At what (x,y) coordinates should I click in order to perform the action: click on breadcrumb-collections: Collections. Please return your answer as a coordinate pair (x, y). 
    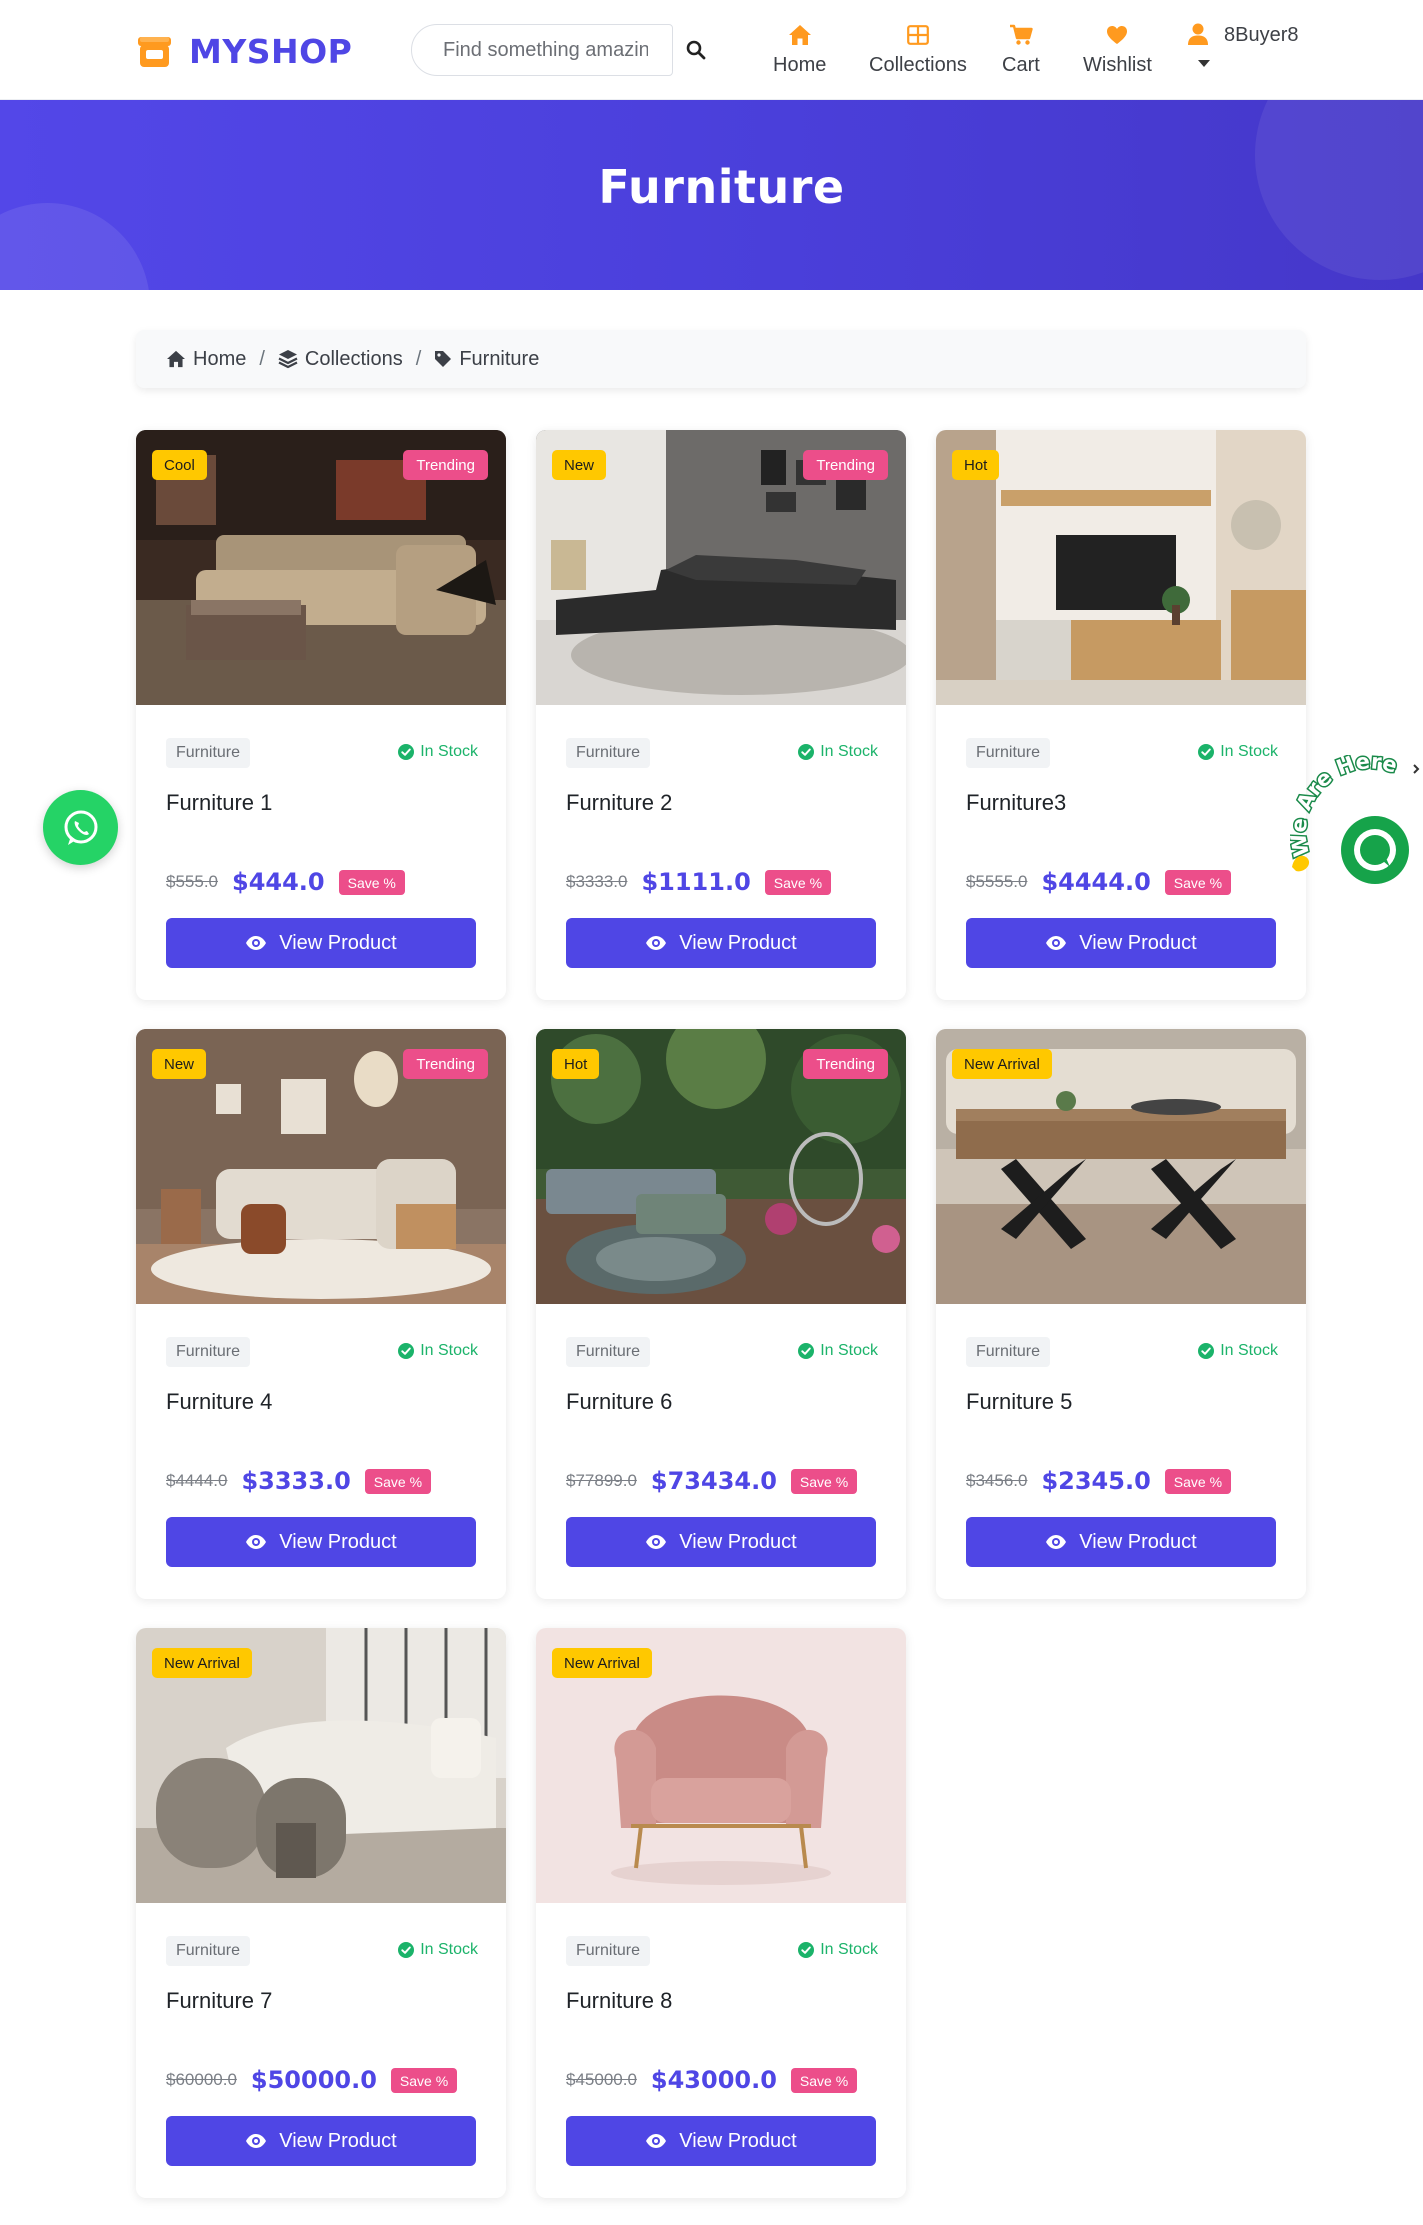
    Looking at the image, I should click on (340, 359).